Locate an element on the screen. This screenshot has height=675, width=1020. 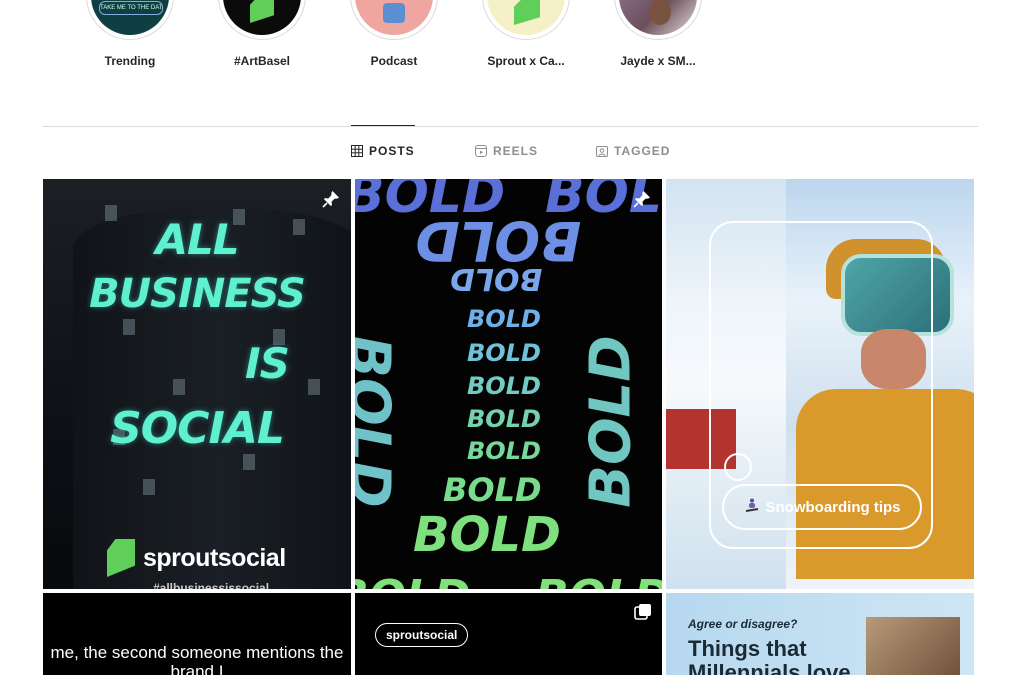
sproutsocial-badge: sproutsocial is located at coordinates (422, 635).